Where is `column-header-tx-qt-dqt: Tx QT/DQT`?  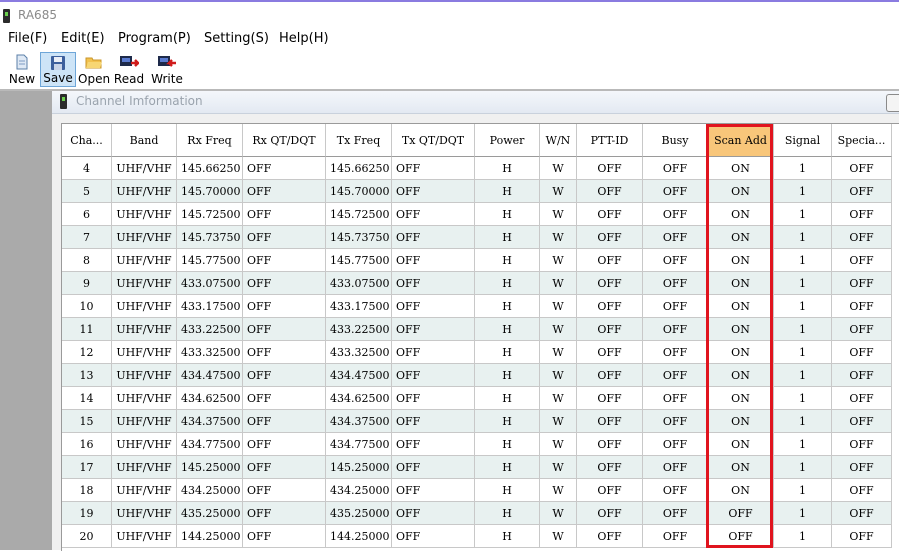 column-header-tx-qt-dqt: Tx QT/DQT is located at coordinates (433, 140).